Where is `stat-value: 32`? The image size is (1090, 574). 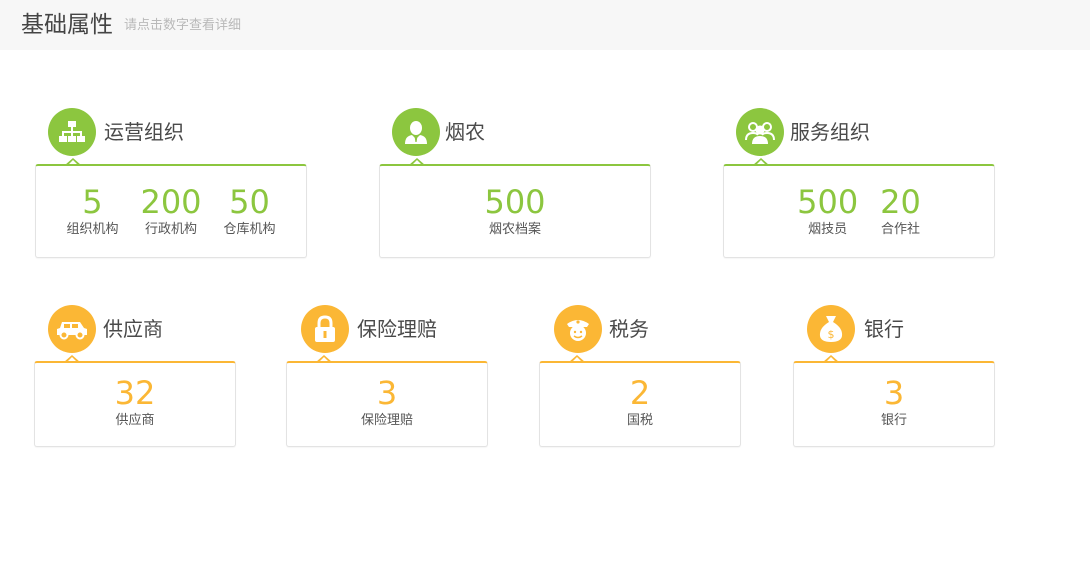
stat-value: 32 is located at coordinates (135, 393).